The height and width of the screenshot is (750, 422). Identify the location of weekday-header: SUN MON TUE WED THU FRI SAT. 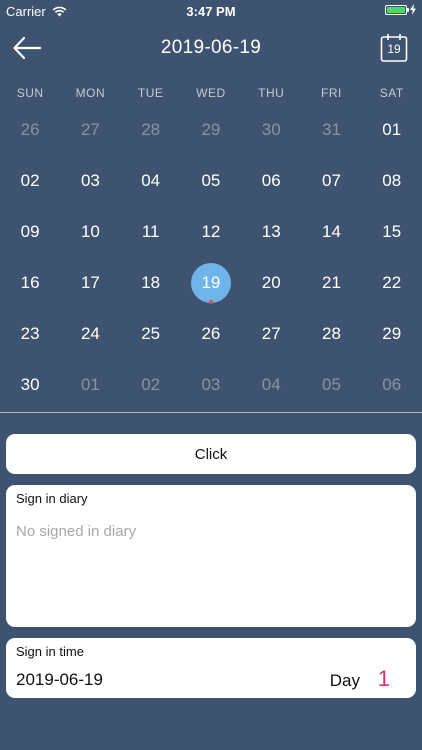
(211, 93).